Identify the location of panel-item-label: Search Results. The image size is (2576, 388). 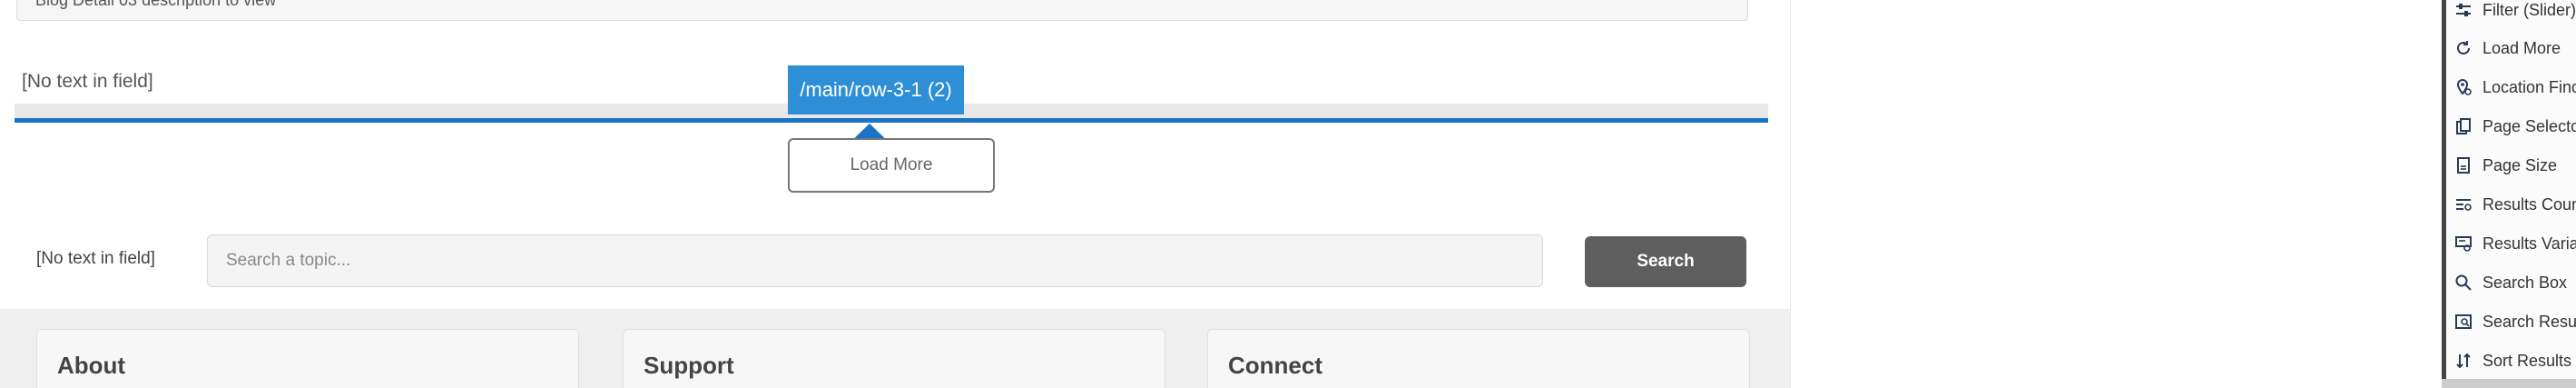
(2529, 321).